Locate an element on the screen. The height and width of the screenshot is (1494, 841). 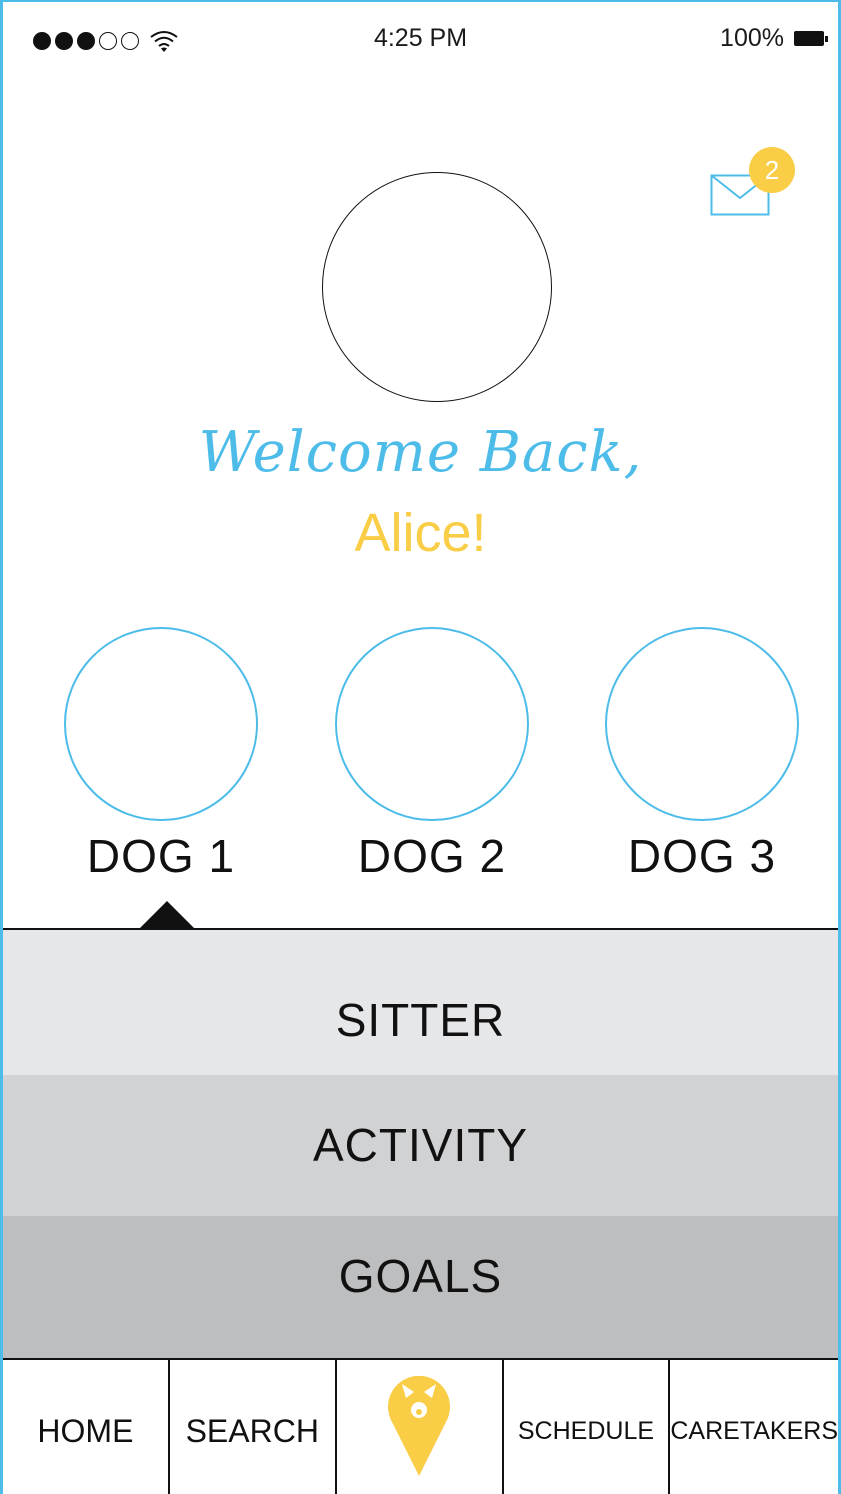
tab-schedule: SCHEDULE is located at coordinates (587, 1427).